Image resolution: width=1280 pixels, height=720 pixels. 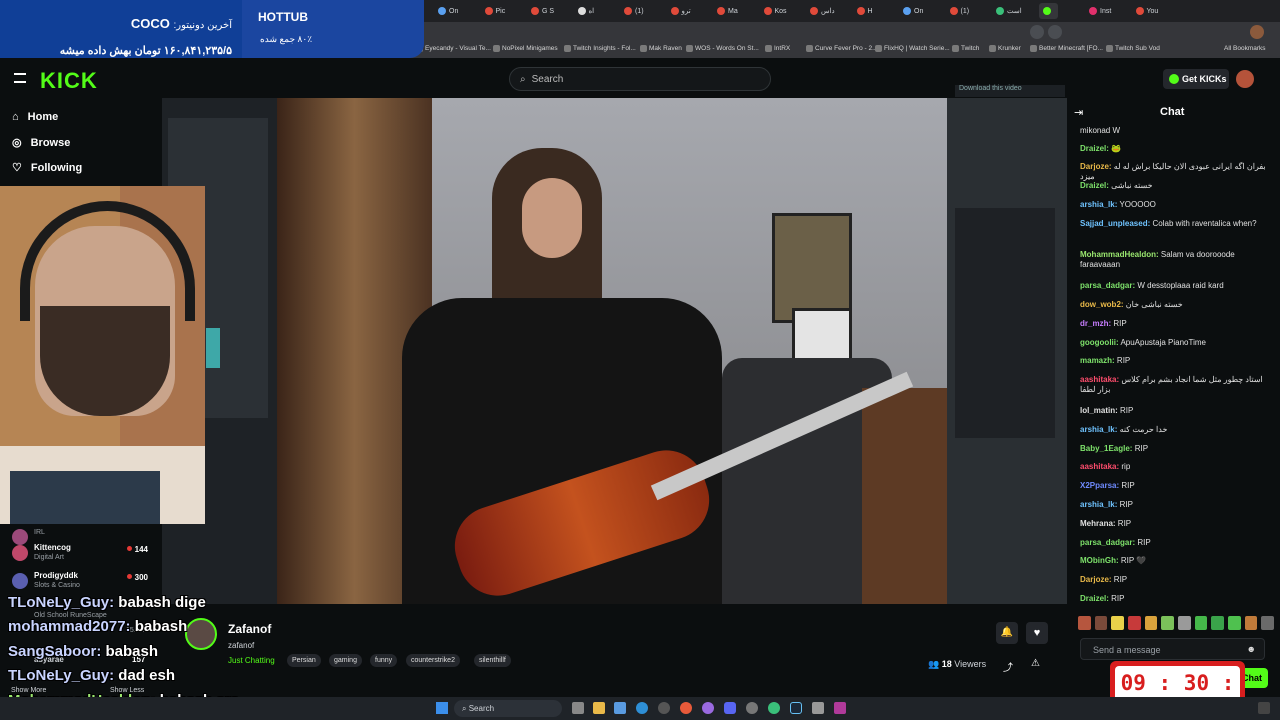 I want to click on collapse-chat-icon: ⇥, so click(x=1078, y=112).